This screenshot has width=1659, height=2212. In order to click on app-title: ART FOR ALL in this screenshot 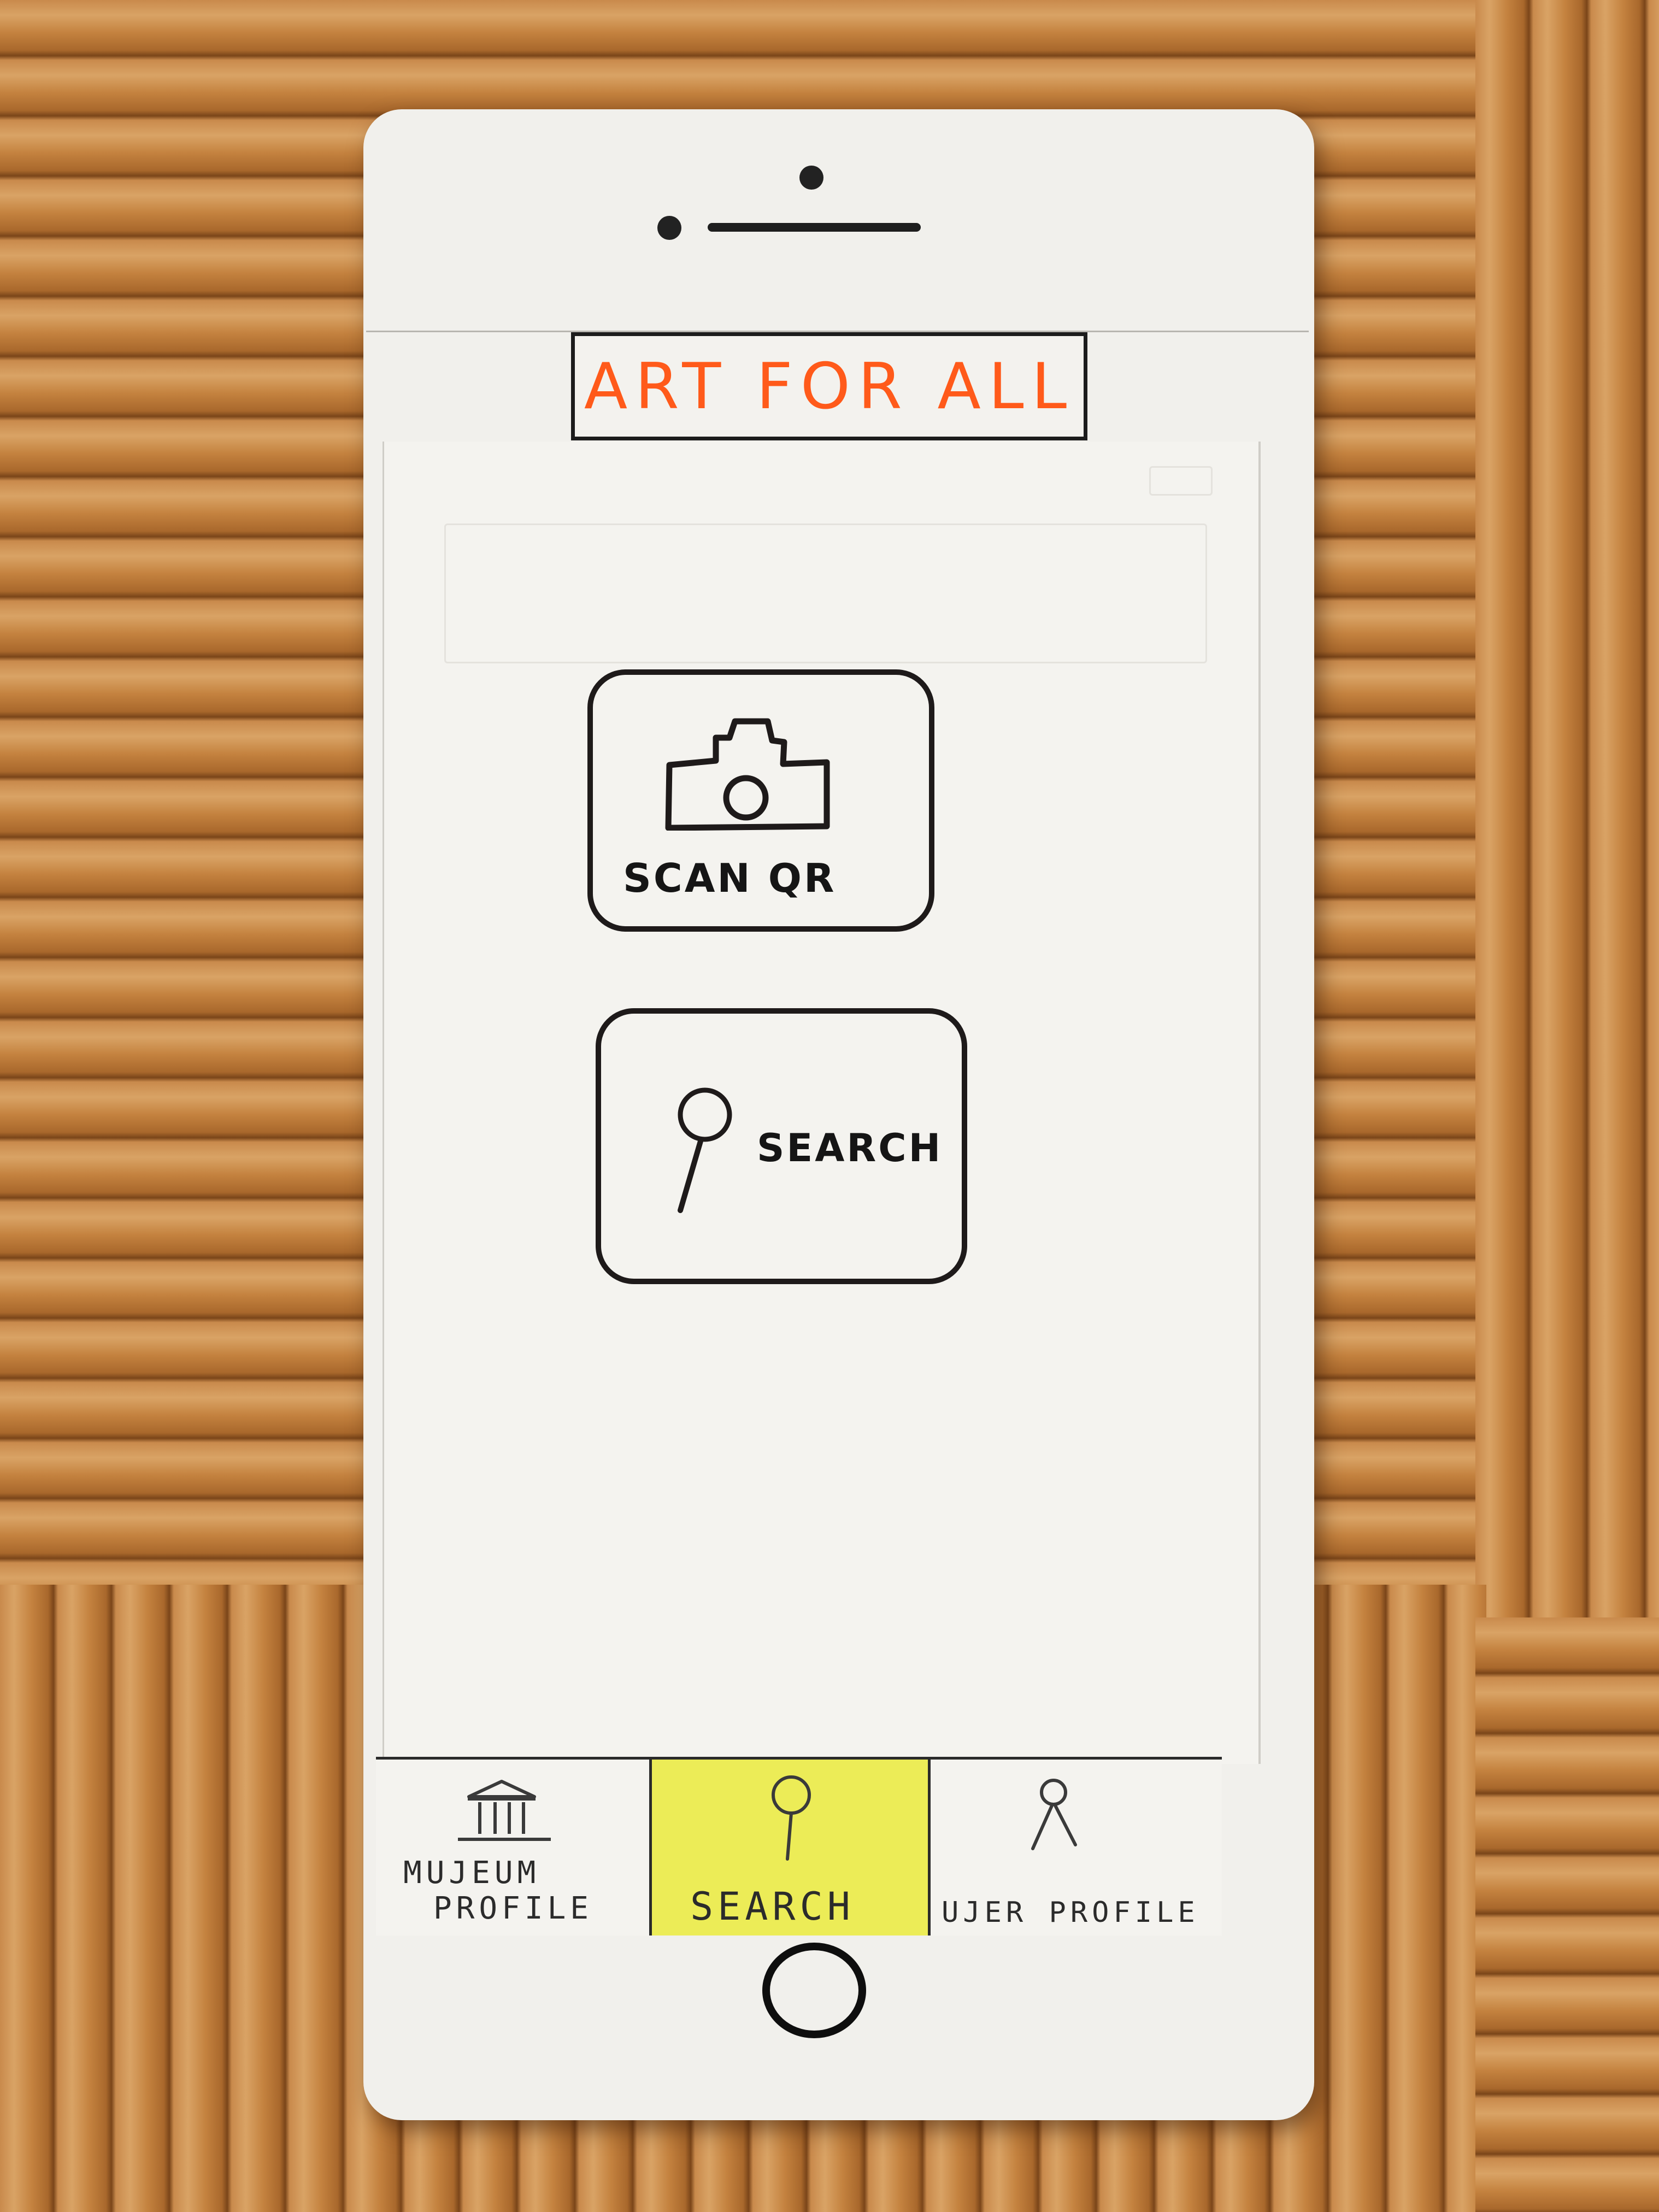, I will do `click(829, 386)`.